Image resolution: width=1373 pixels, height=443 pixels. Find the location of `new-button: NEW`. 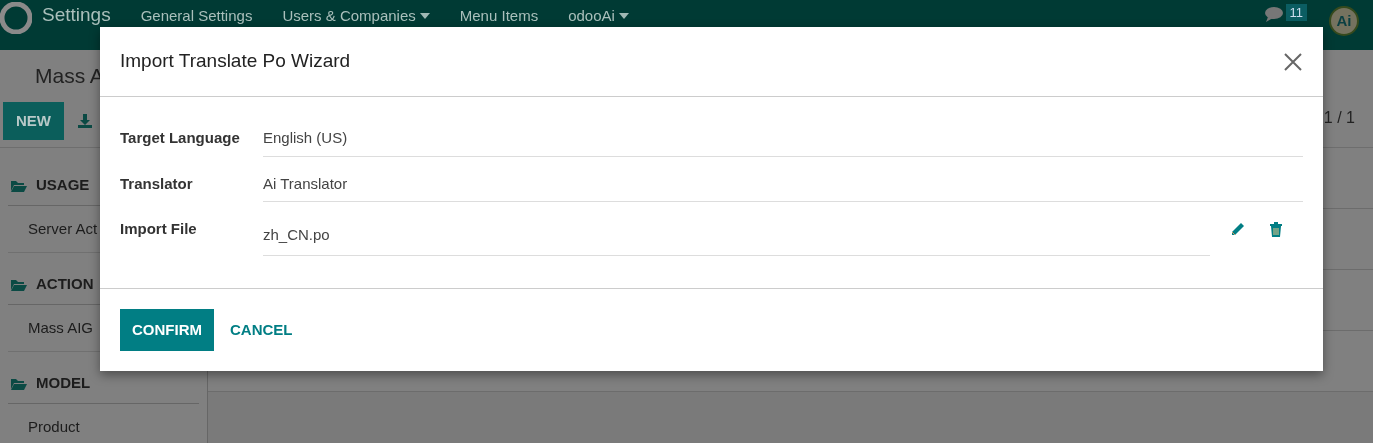

new-button: NEW is located at coordinates (33, 120).